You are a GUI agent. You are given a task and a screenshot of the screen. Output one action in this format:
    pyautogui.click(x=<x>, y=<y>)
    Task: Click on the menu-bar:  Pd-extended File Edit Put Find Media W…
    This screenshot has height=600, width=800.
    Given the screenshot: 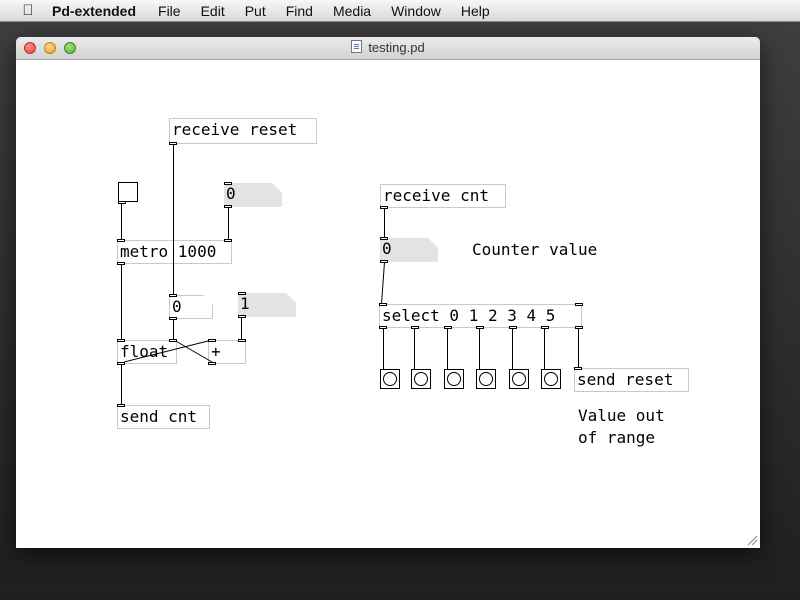 What is the action you would take?
    pyautogui.click(x=400, y=11)
    